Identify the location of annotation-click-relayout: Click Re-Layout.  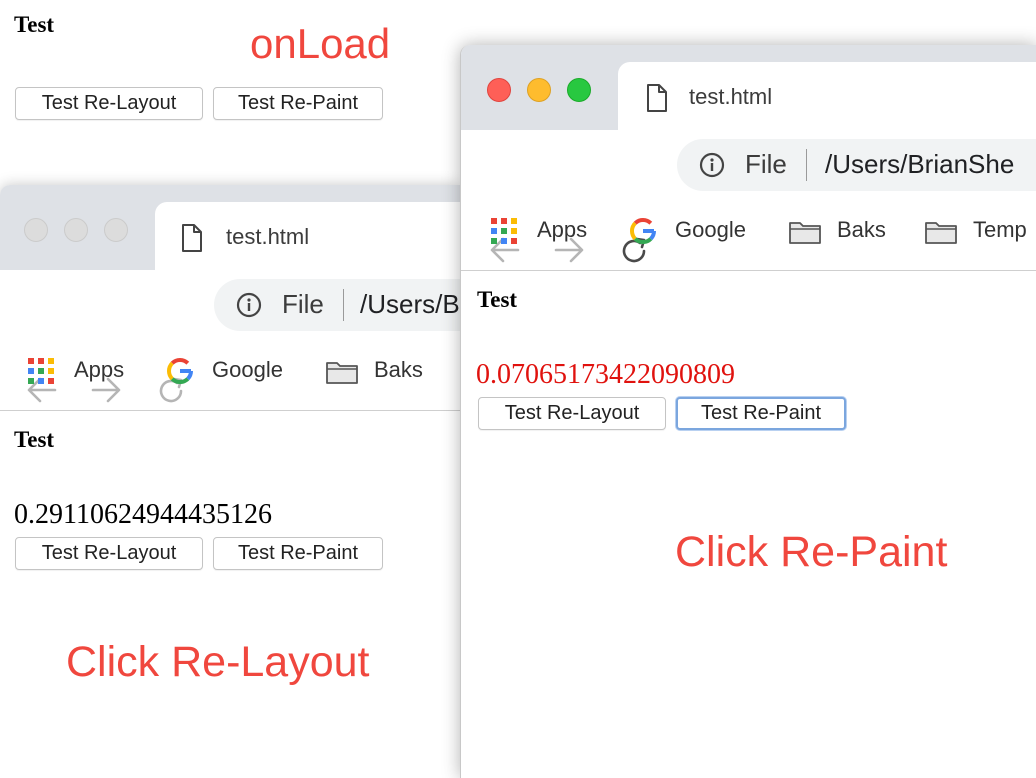
(218, 662).